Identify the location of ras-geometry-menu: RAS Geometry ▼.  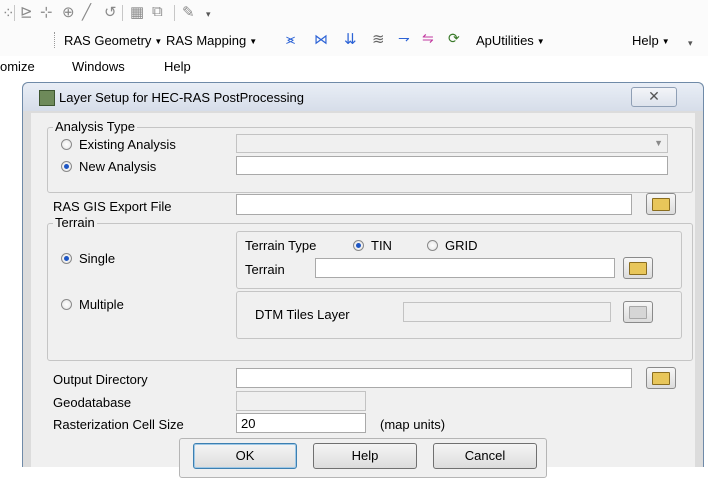
(113, 40).